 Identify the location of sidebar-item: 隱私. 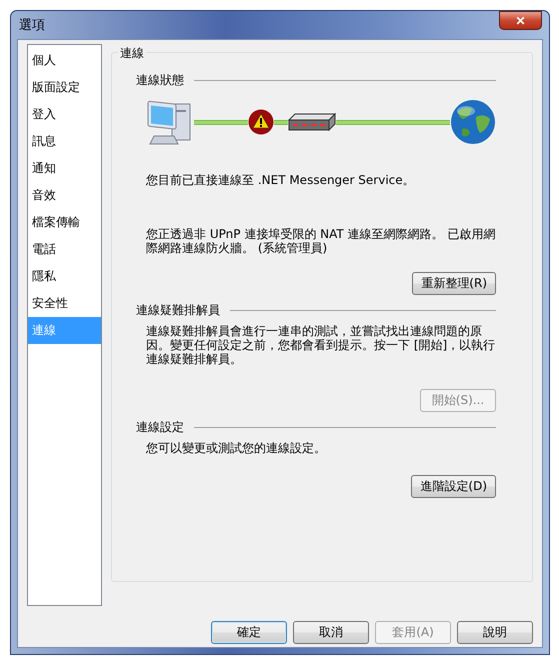
(64, 276).